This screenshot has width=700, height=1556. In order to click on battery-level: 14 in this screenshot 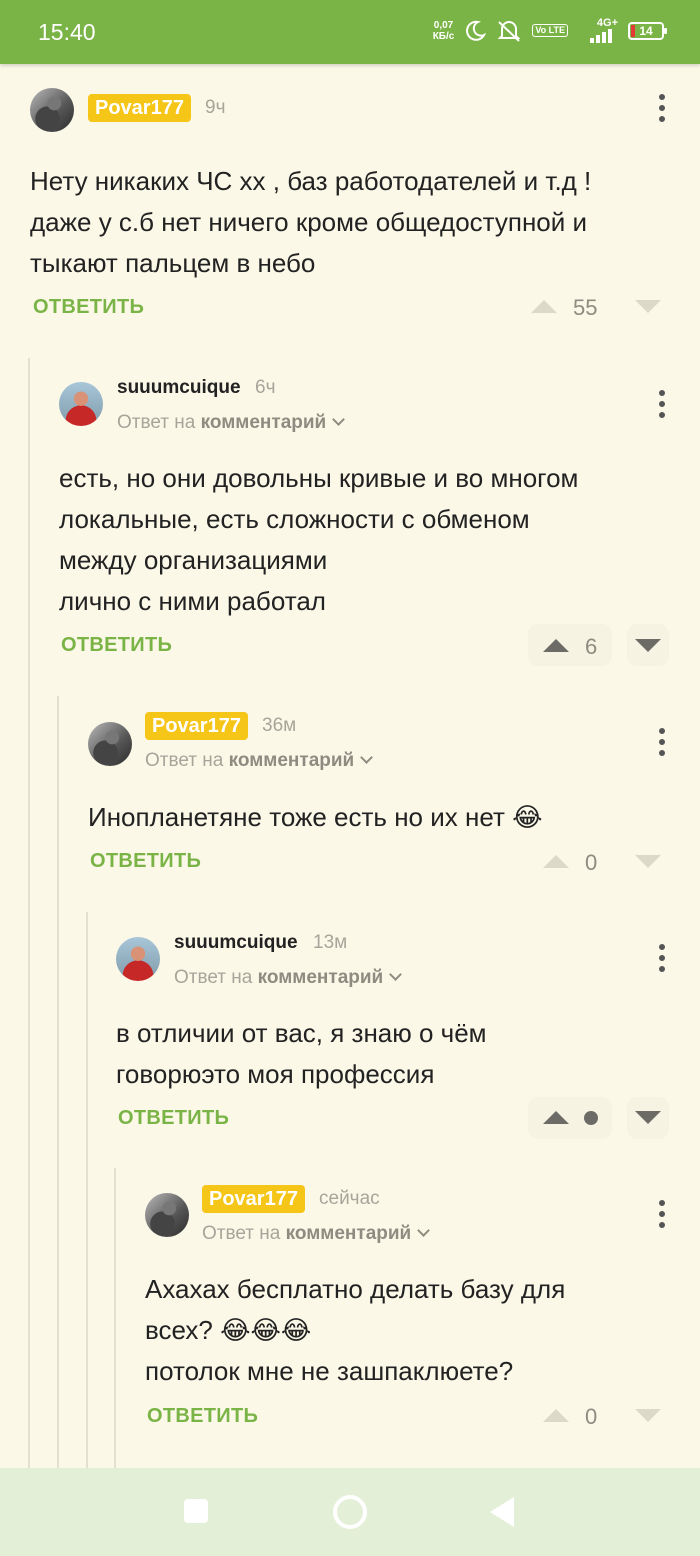, I will do `click(646, 30)`.